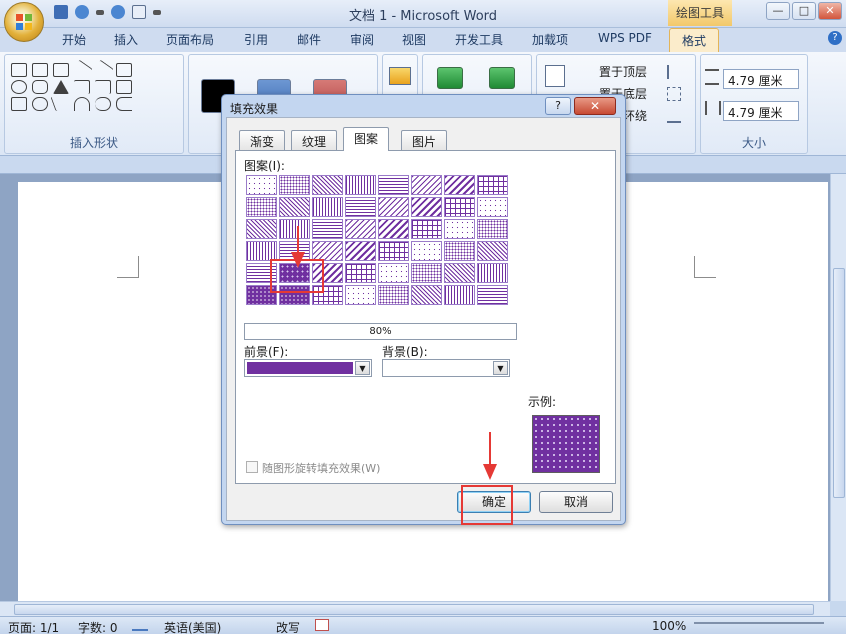 Image resolution: width=846 pixels, height=634 pixels. I want to click on shape-width-field: 4.79 厘米, so click(761, 111).